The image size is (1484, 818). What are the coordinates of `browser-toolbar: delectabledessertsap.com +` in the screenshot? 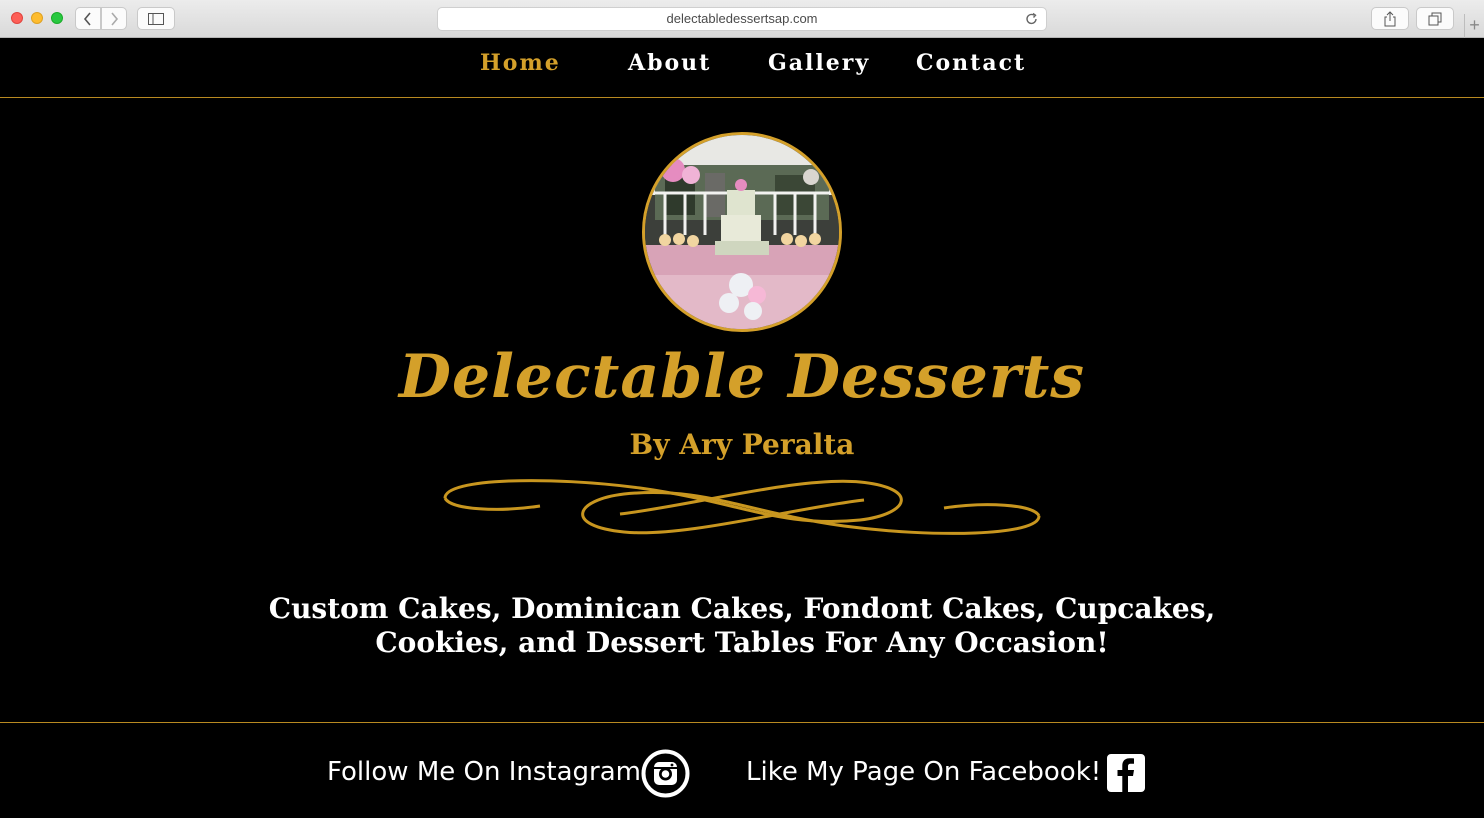 It's located at (742, 19).